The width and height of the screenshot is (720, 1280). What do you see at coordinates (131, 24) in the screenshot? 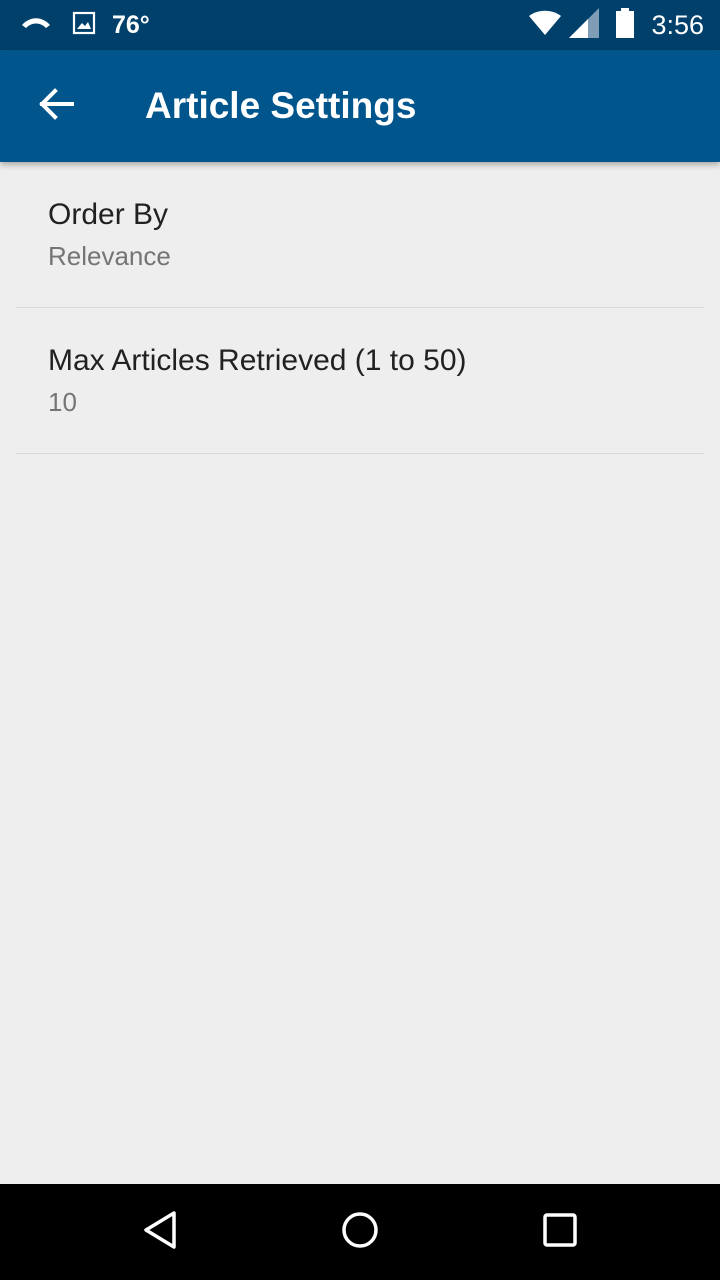
I see `temperature-text: 76°` at bounding box center [131, 24].